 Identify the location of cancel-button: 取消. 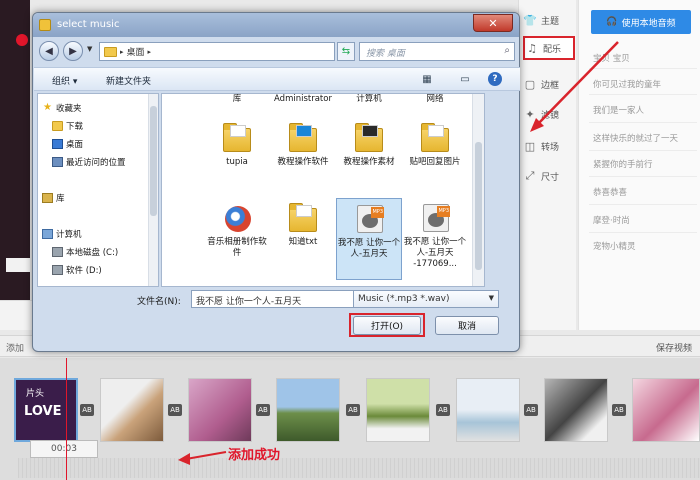
(467, 325).